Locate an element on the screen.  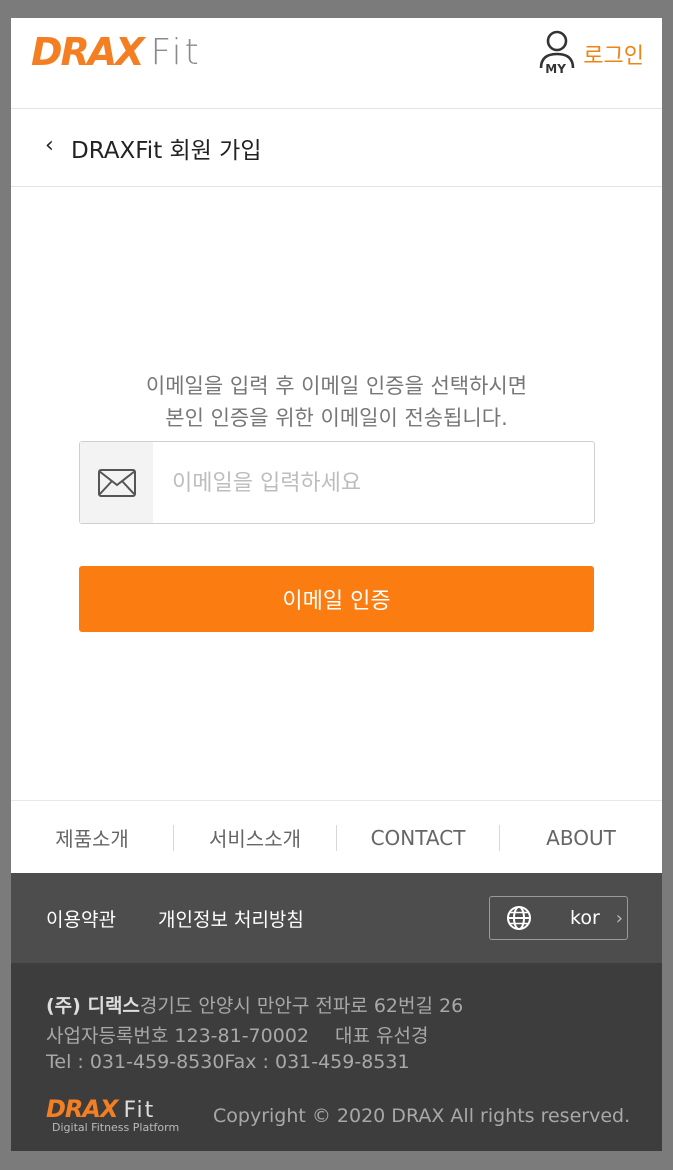
login-link: MY 로그인 is located at coordinates (590, 54).